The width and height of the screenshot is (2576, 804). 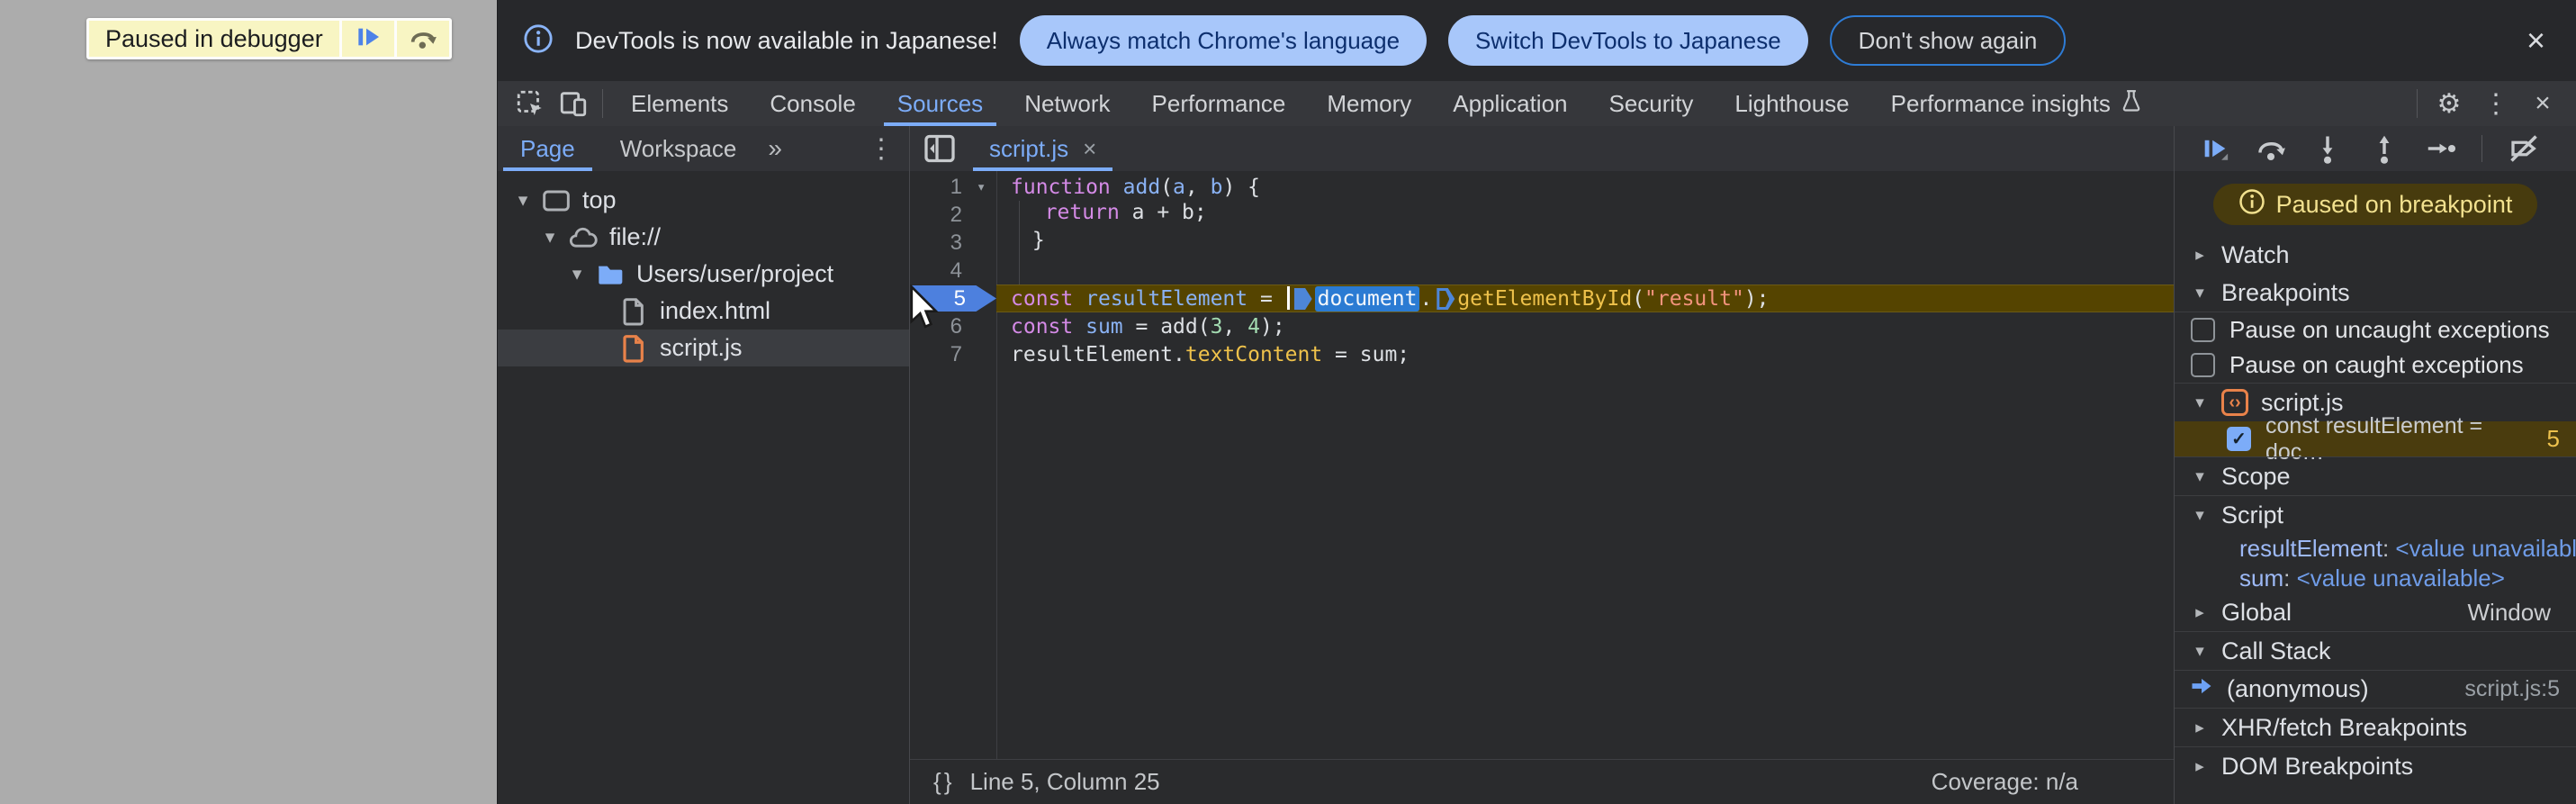 I want to click on devtools-close-icon: ×, so click(x=2542, y=103).